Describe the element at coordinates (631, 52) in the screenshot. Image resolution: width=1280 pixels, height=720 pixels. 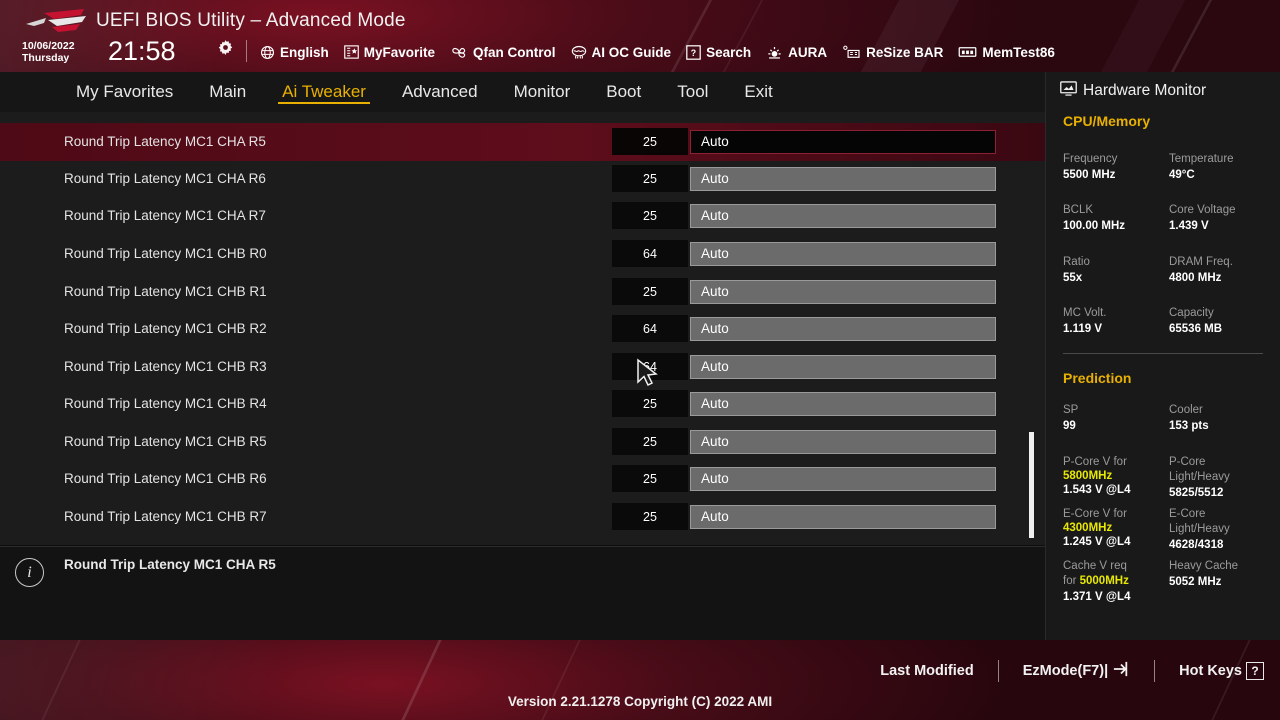
I see `toolbar-label: AI OC Guide` at that location.